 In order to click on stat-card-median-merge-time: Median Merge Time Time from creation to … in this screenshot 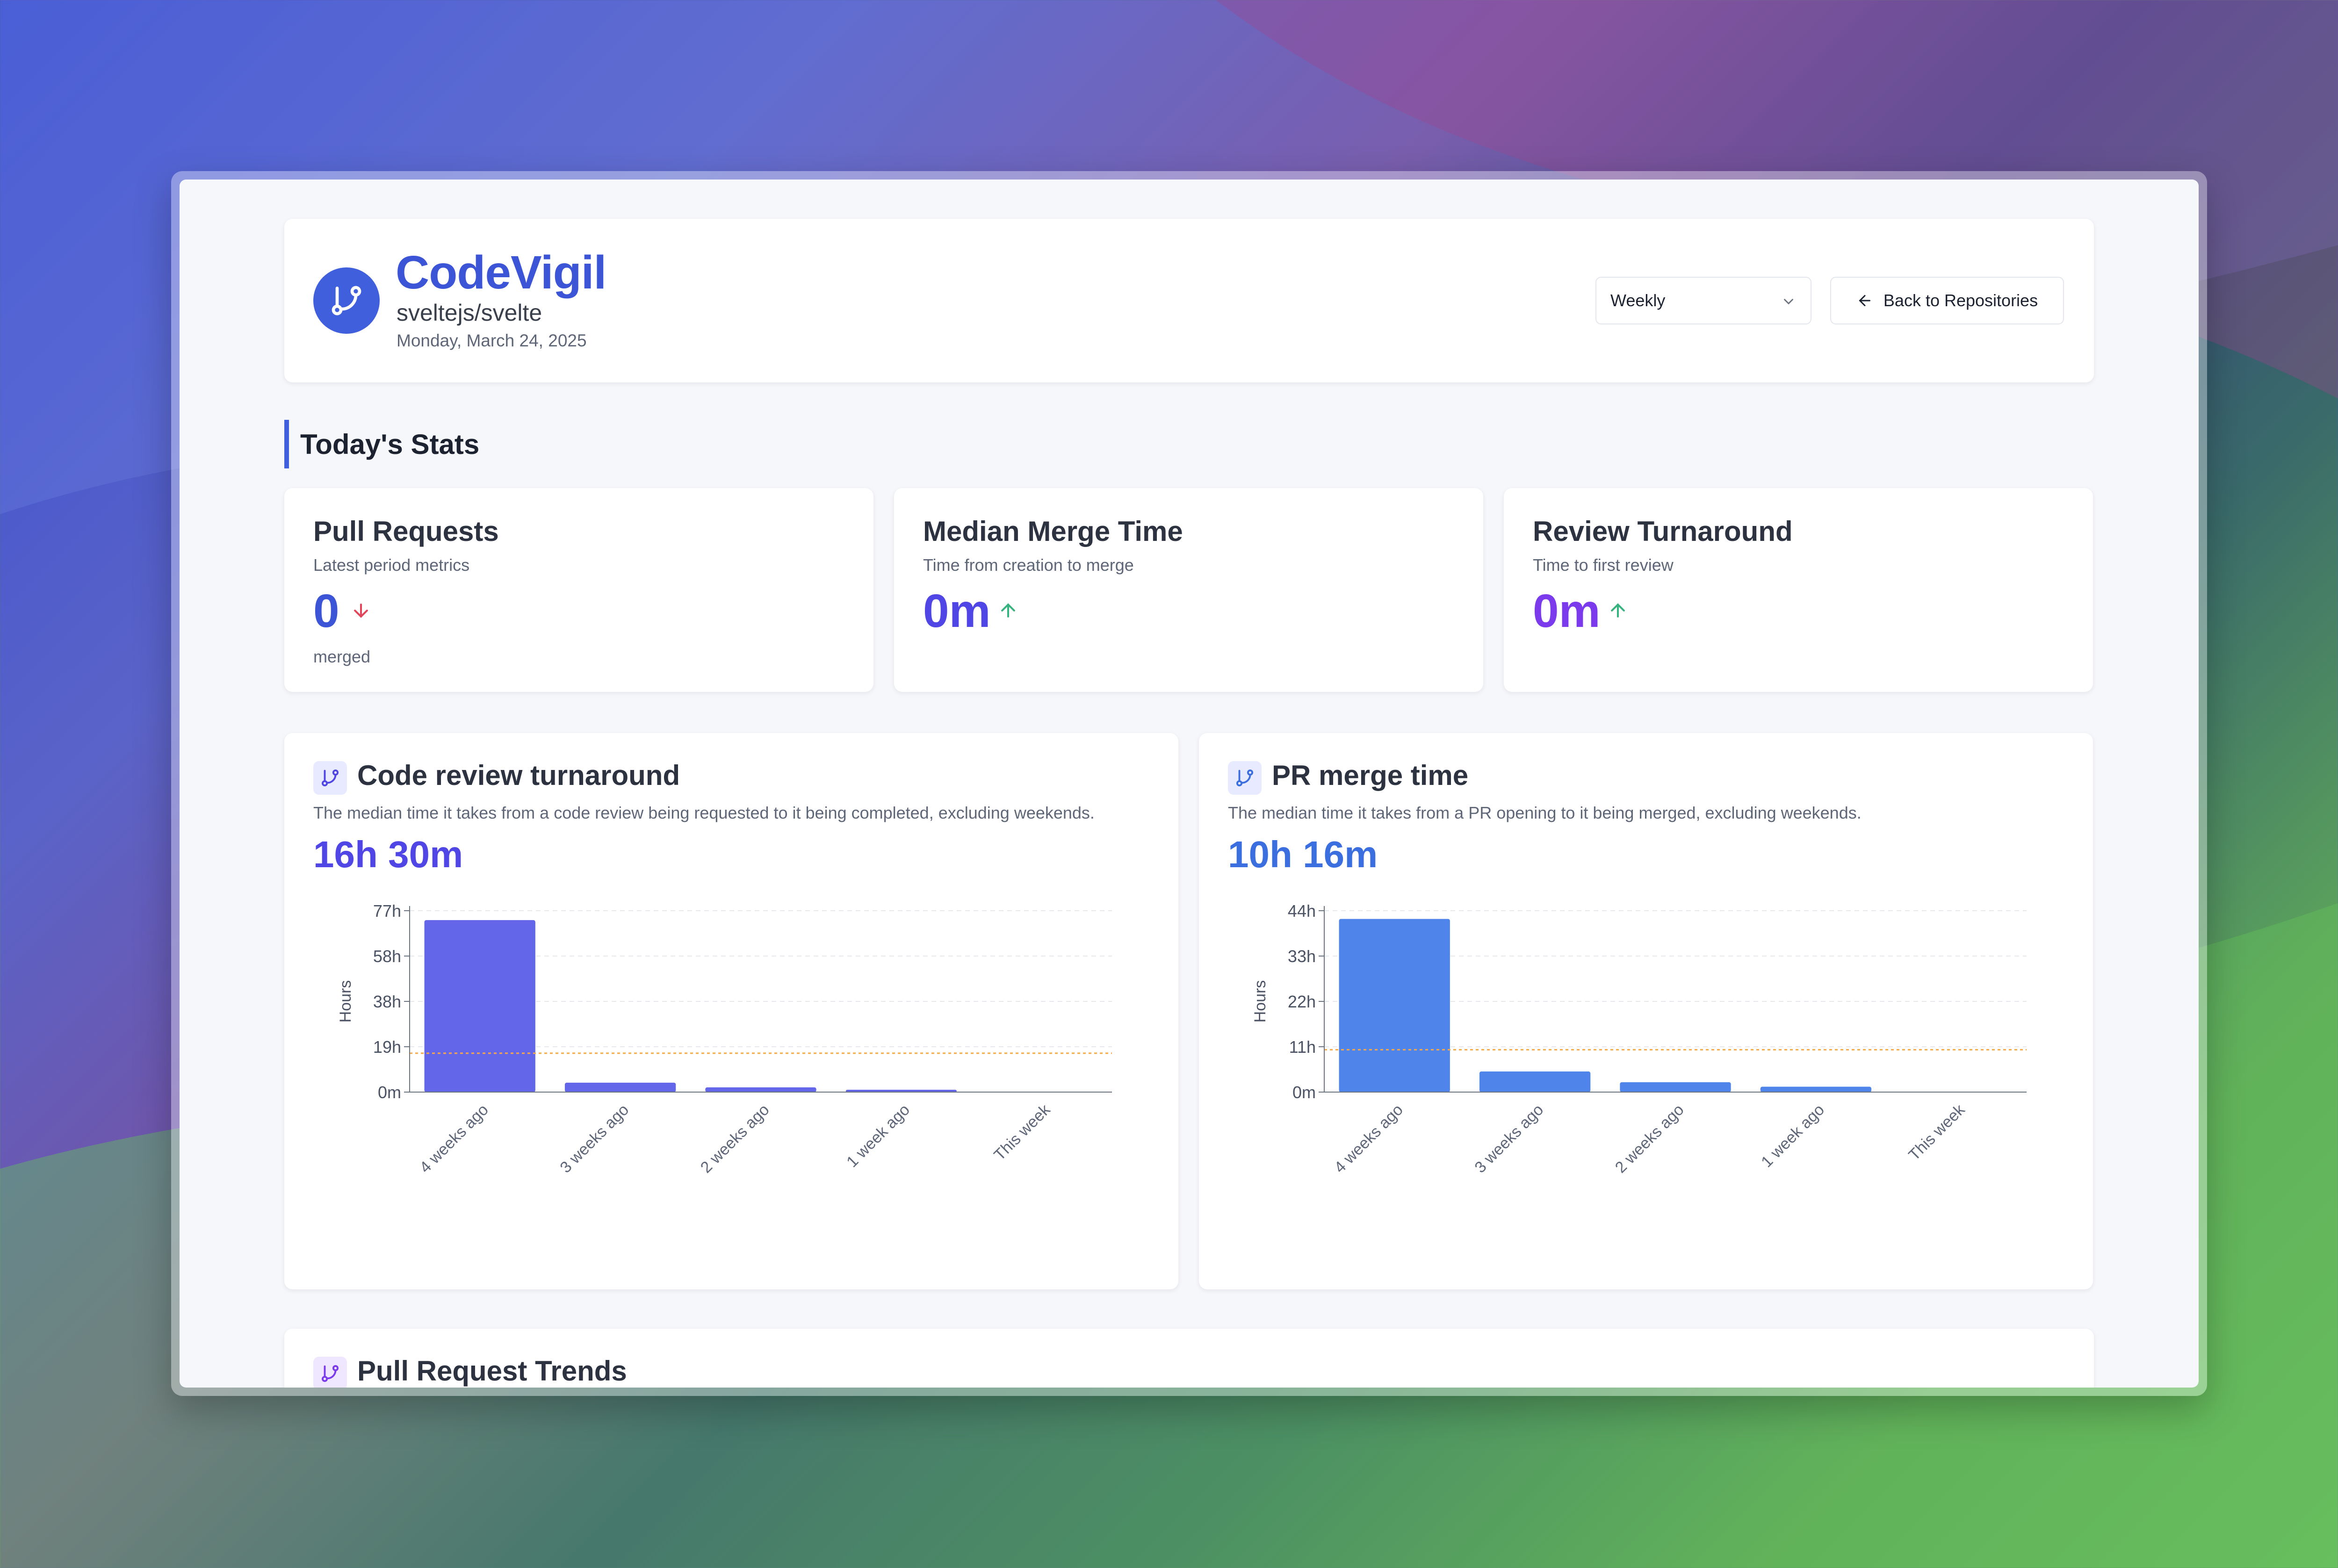, I will do `click(1188, 590)`.